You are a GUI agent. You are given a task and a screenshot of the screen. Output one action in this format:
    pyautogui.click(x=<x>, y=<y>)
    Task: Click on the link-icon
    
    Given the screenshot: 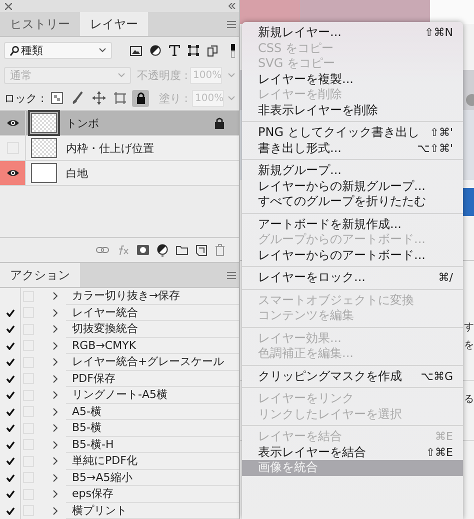 What is the action you would take?
    pyautogui.click(x=102, y=250)
    